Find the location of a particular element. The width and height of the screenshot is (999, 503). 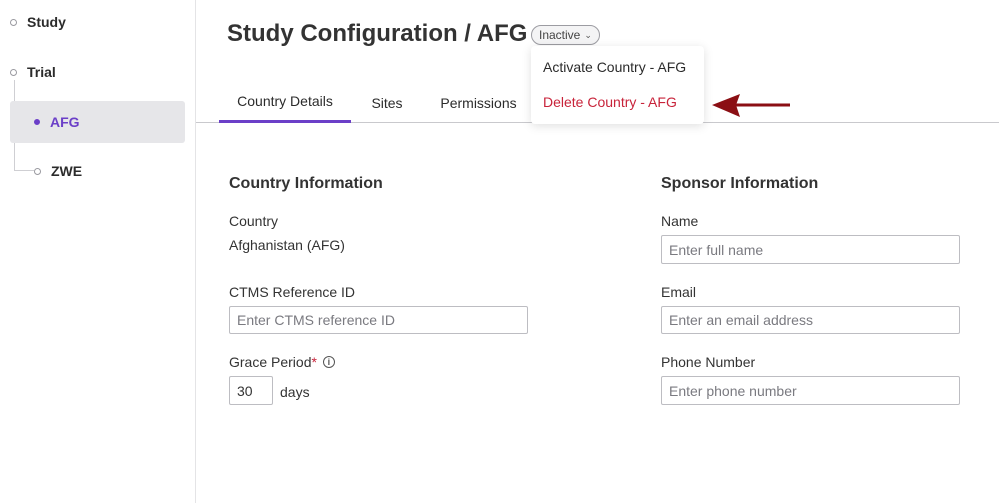

activate-country-menu-item: Activate Country - AFG is located at coordinates (614, 67).